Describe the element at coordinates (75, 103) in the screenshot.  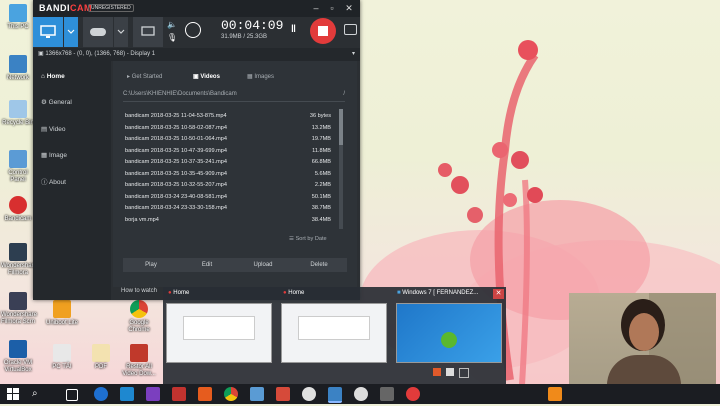
I see `nav-general: ⚙ General` at that location.